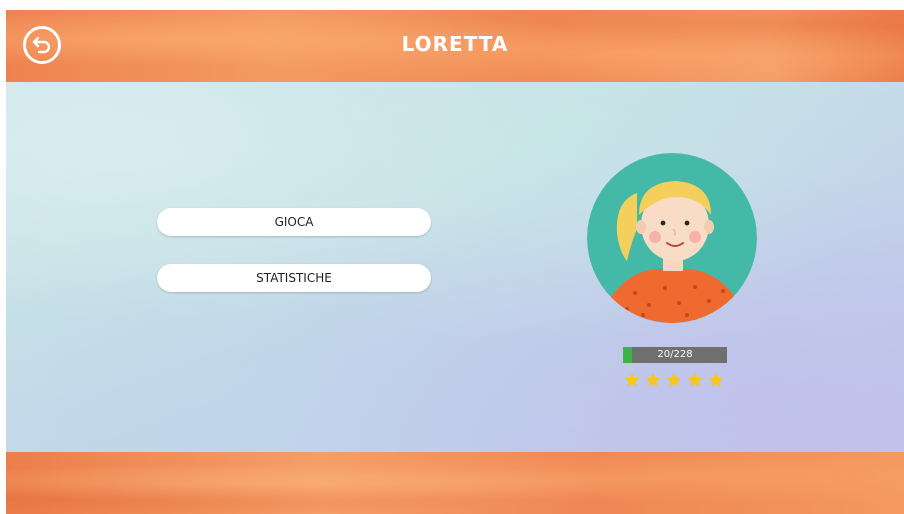 The width and height of the screenshot is (904, 514). I want to click on avatar, so click(672, 238).